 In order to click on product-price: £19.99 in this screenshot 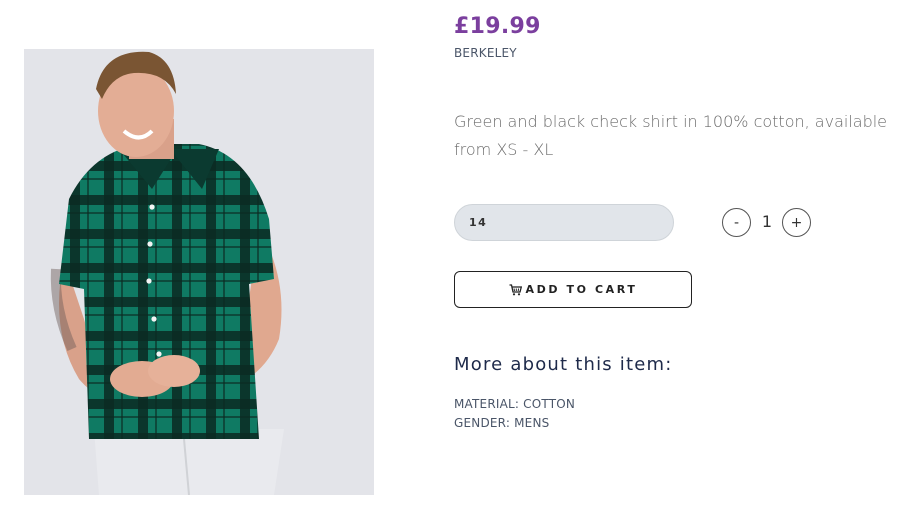, I will do `click(497, 26)`.